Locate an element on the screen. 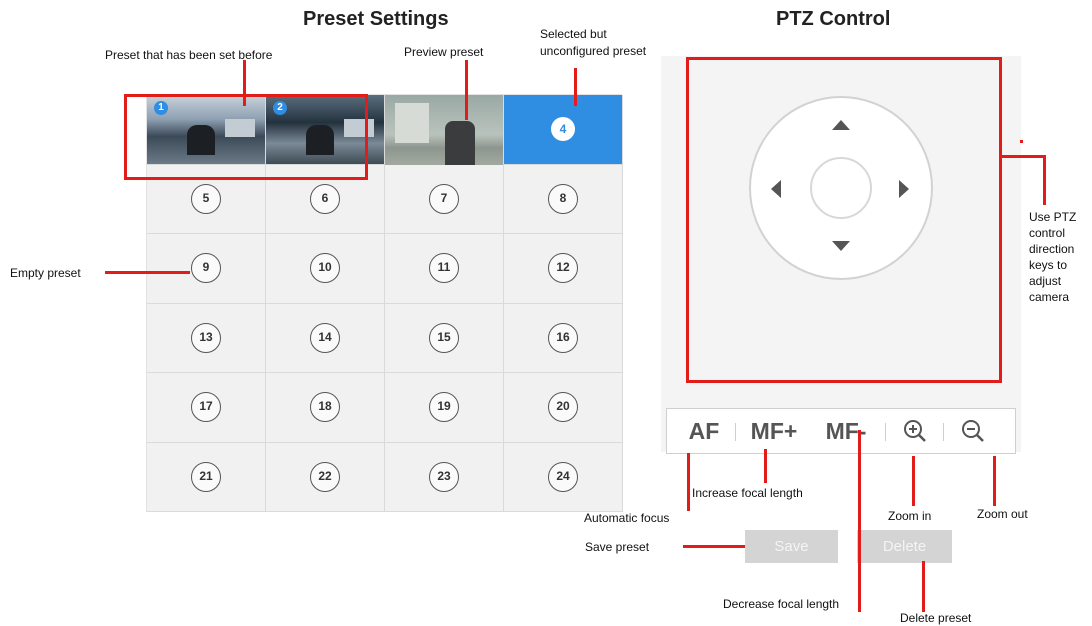 The image size is (1092, 626). preset-number: 4 is located at coordinates (563, 129).